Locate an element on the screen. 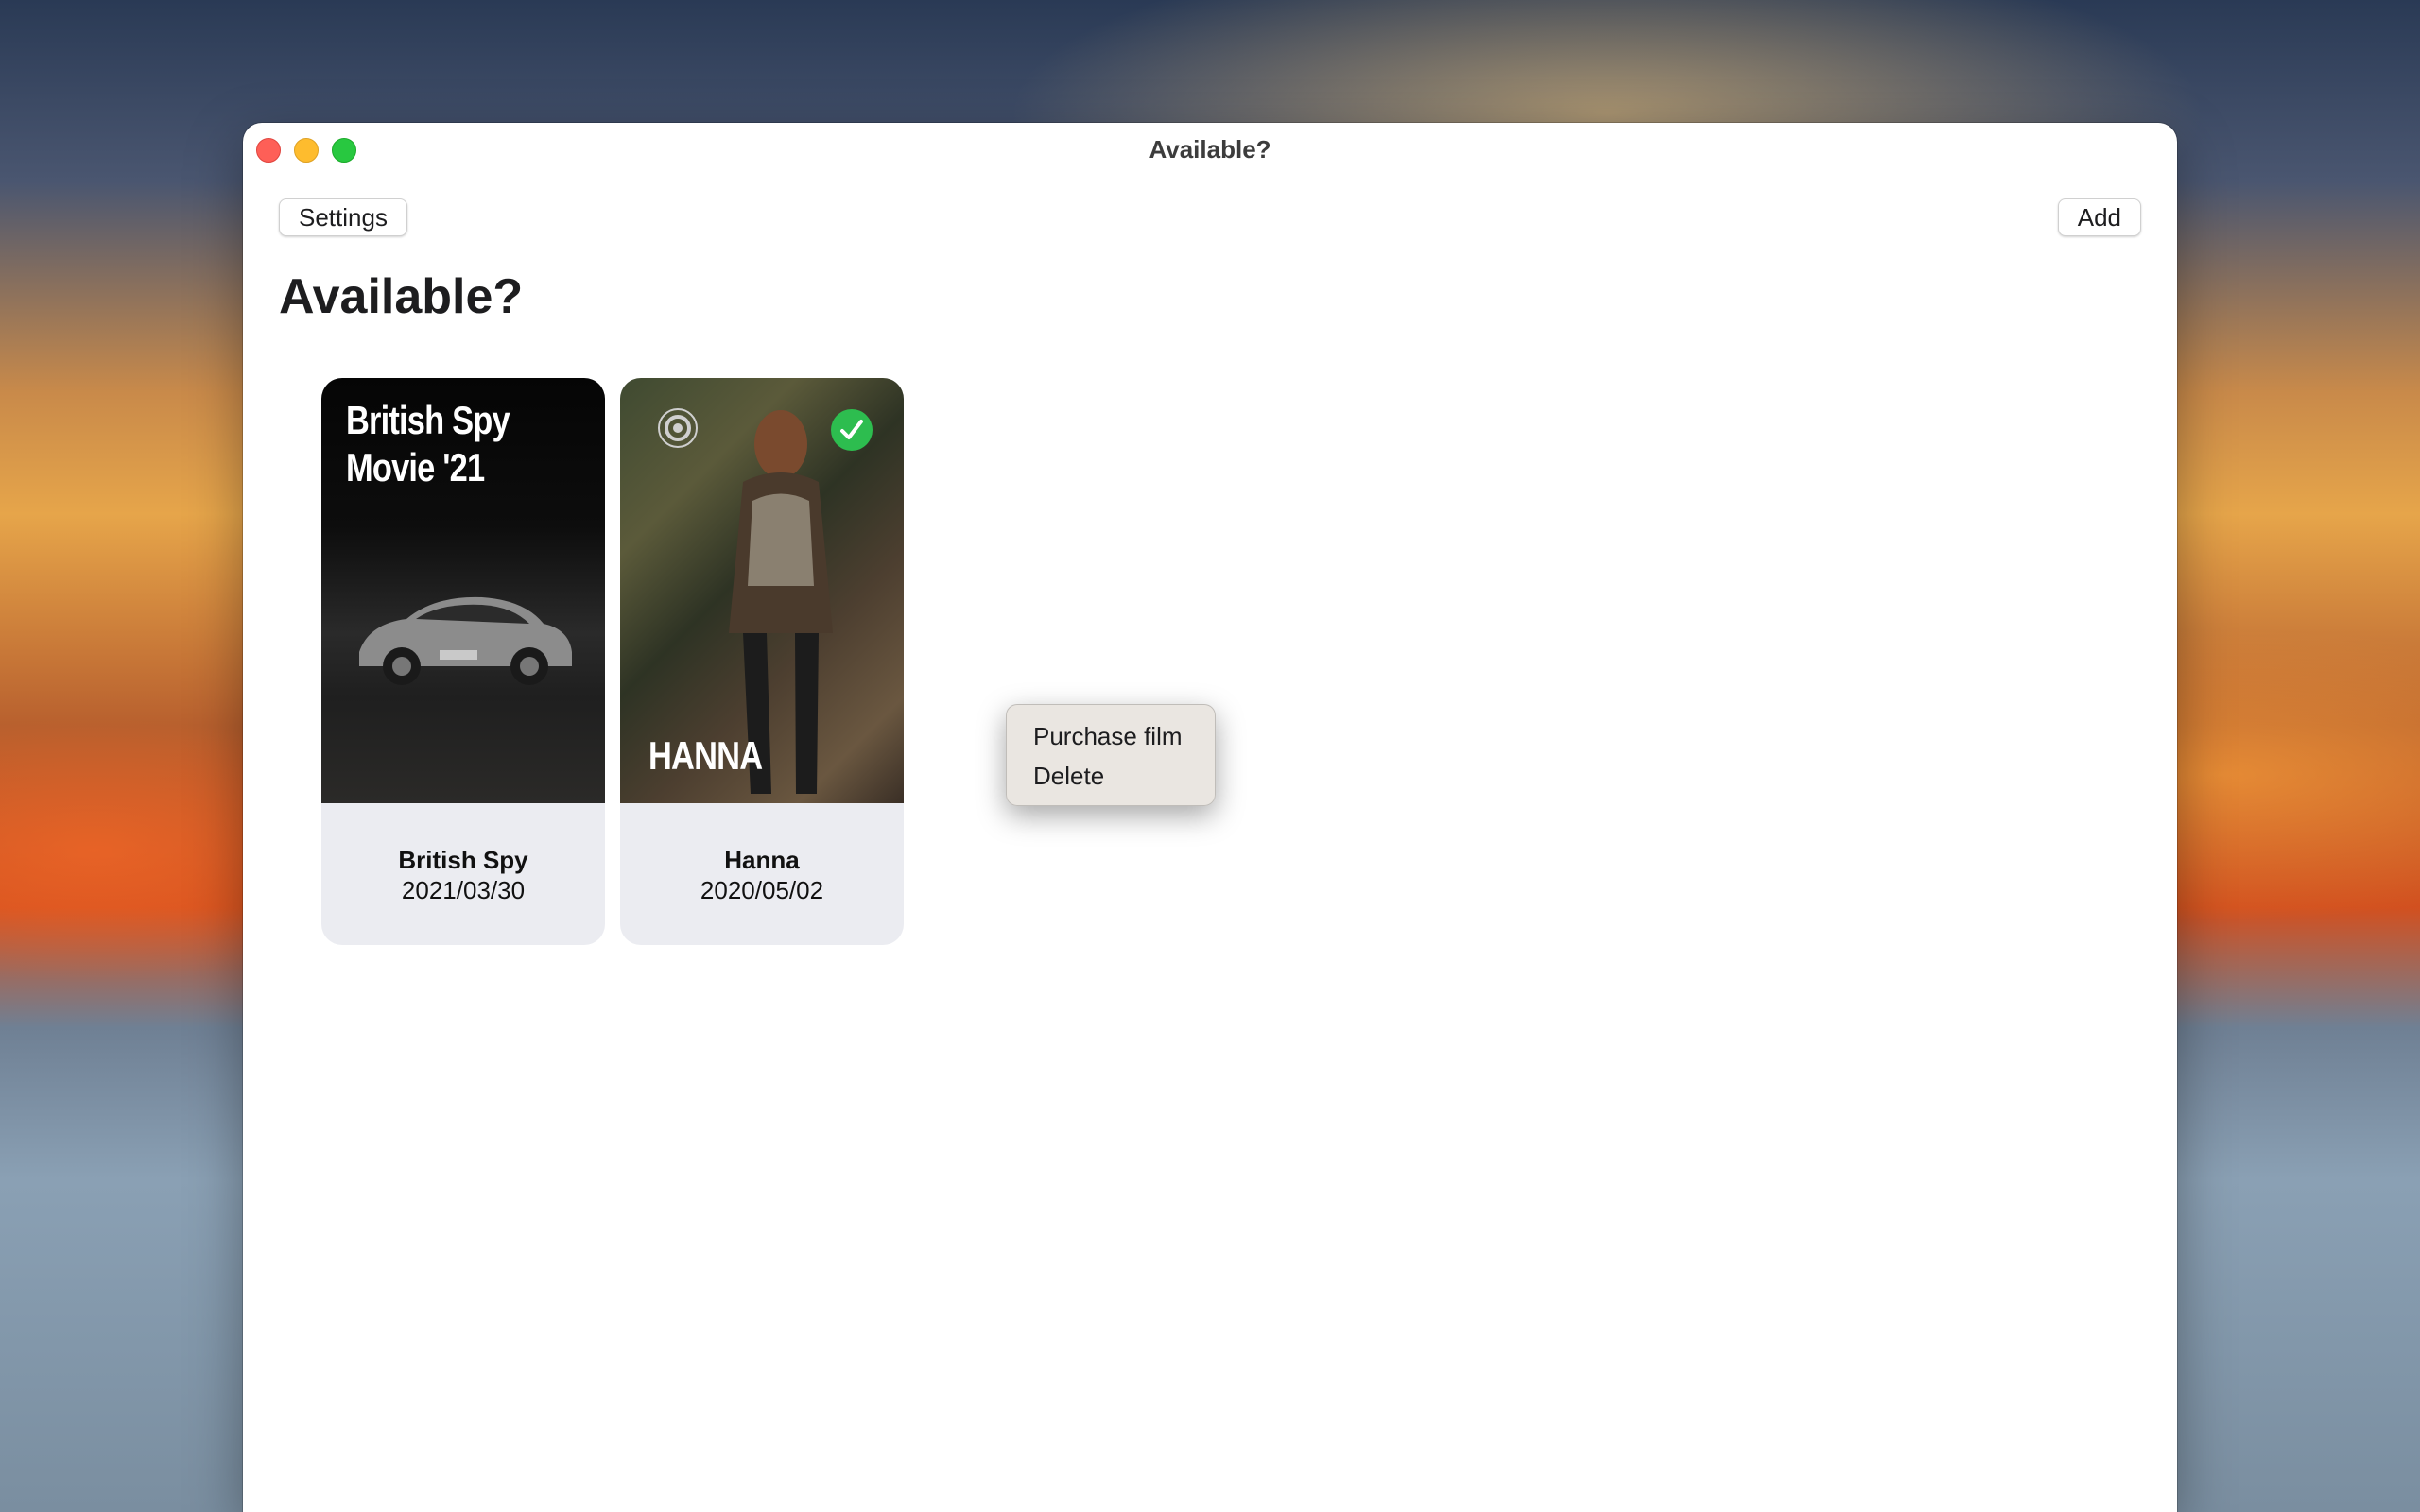 This screenshot has height=1512, width=2420. menu-item-delete: Delete is located at coordinates (1111, 776).